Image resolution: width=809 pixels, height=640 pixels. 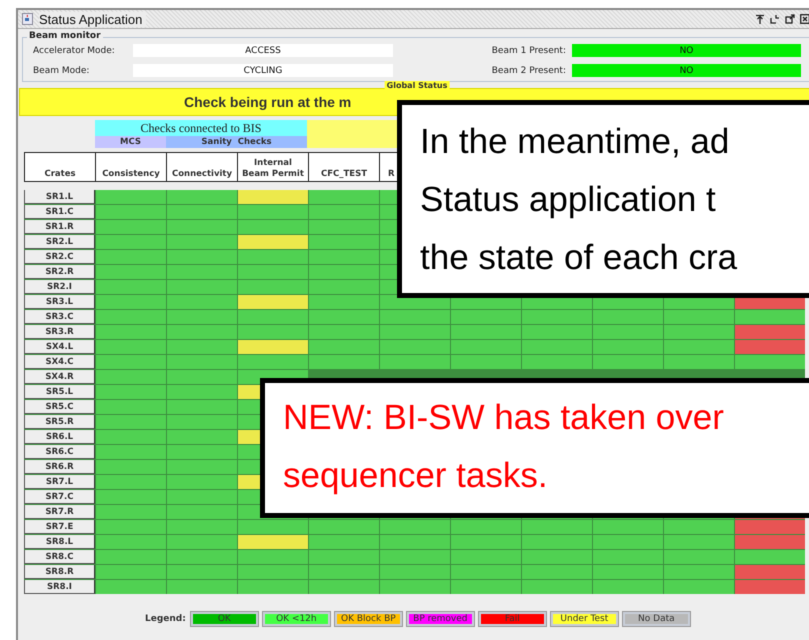 What do you see at coordinates (61, 71) in the screenshot?
I see `field-label: Beam Mode:` at bounding box center [61, 71].